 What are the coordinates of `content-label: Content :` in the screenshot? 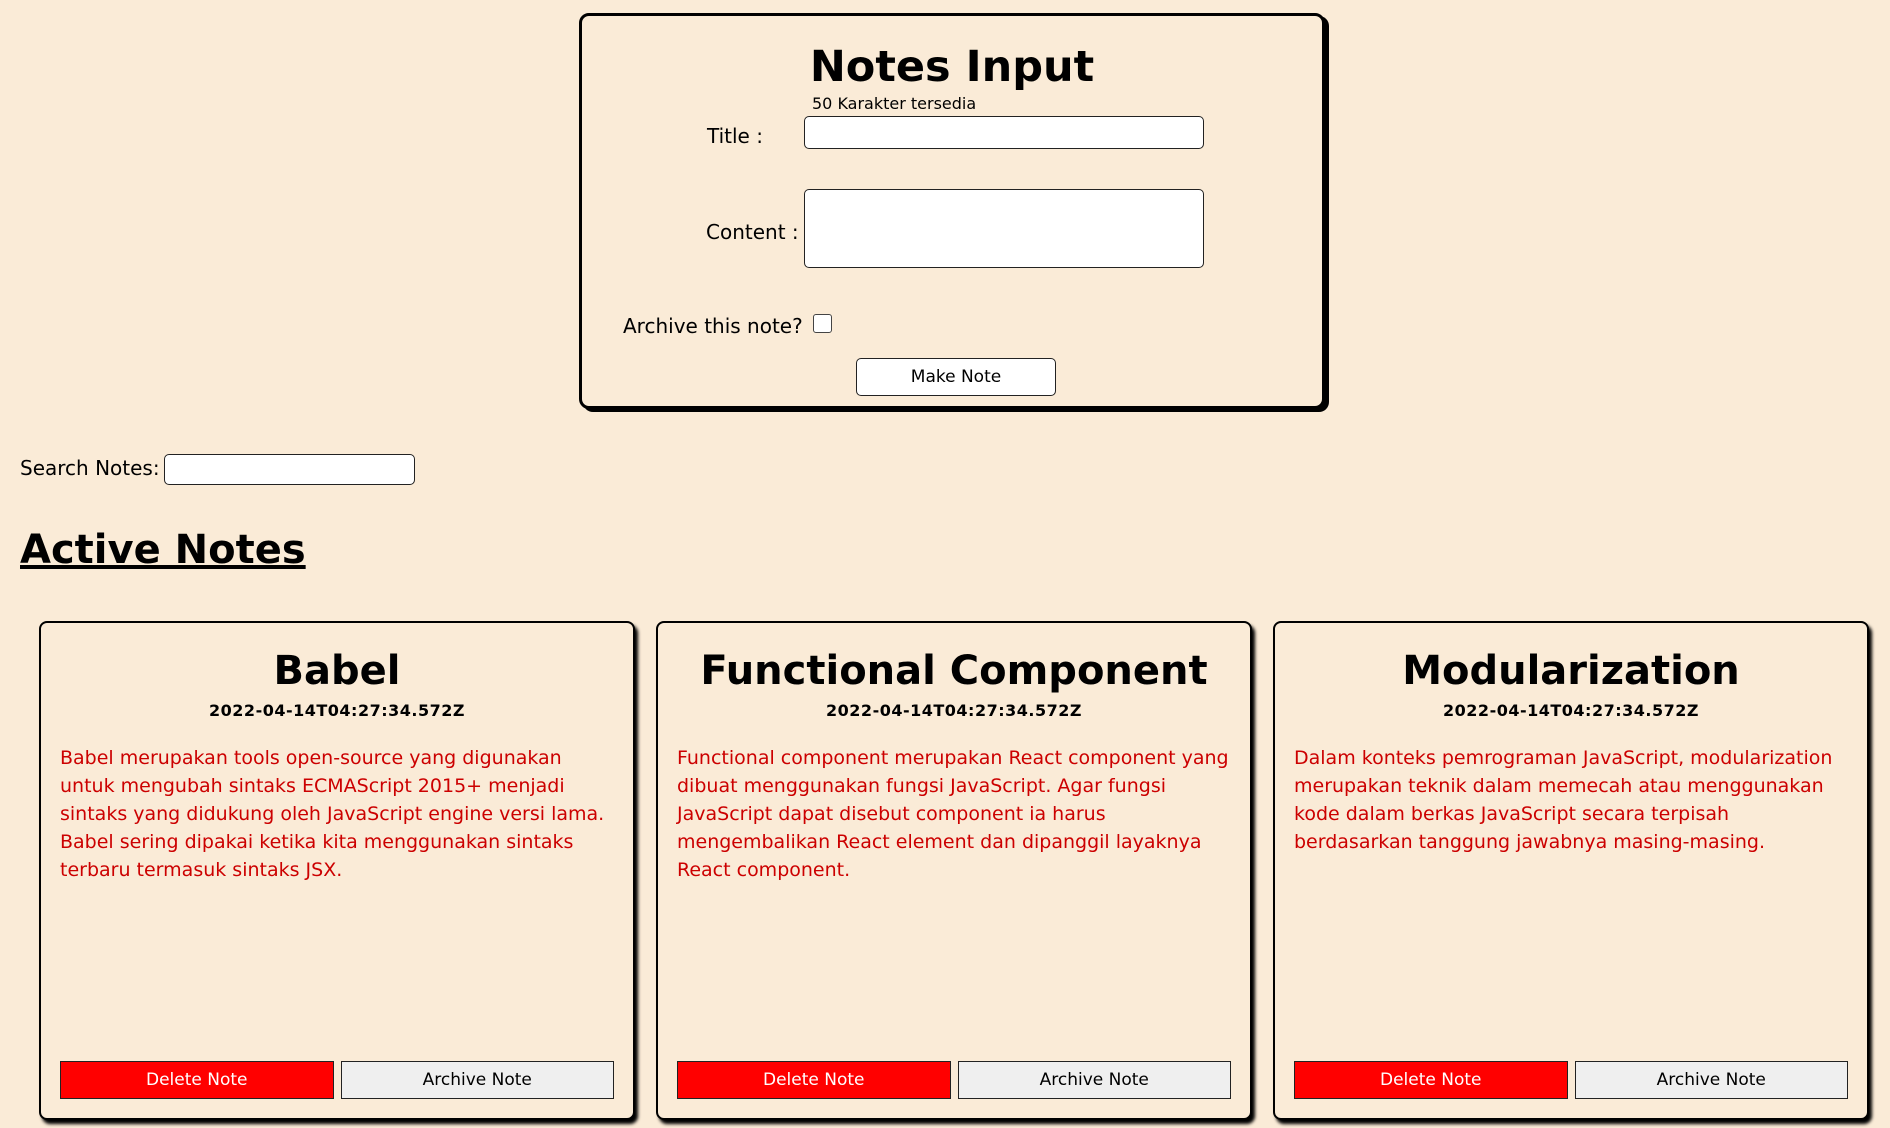 It's located at (752, 232).